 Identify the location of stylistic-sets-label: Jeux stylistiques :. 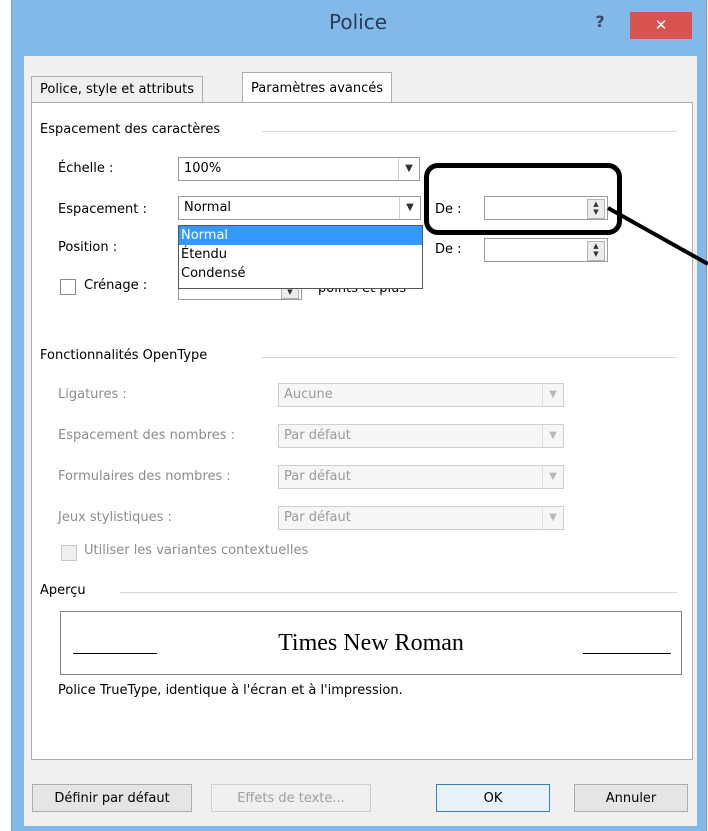
(115, 517).